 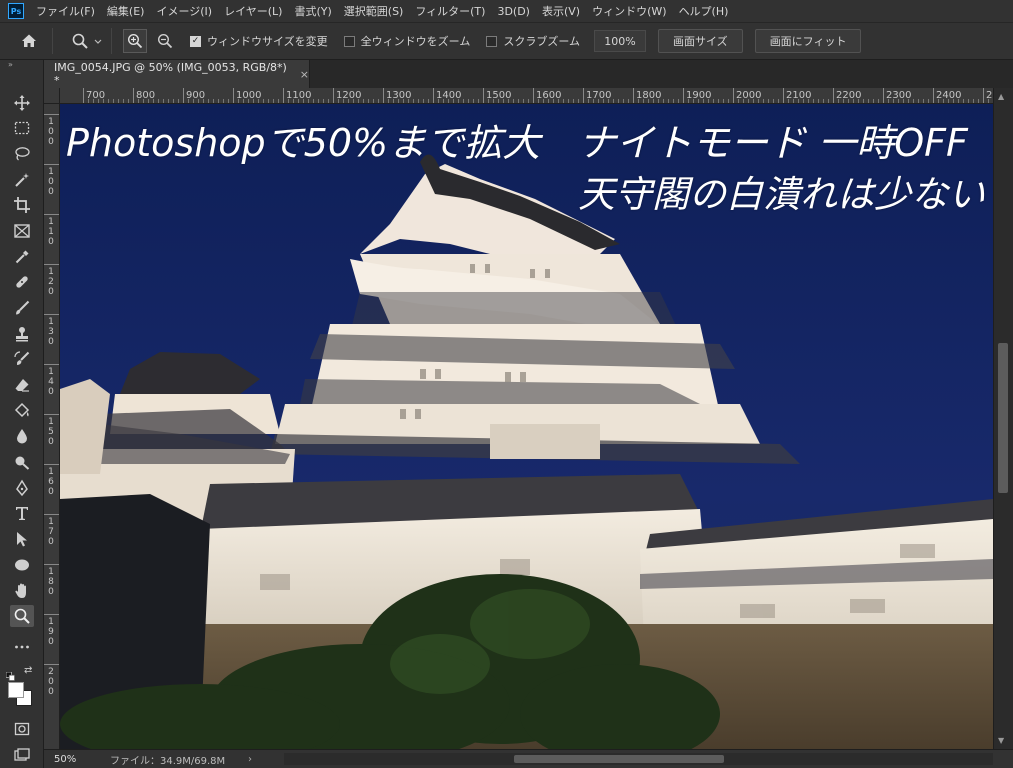 What do you see at coordinates (22, 103) in the screenshot?
I see `move-tool` at bounding box center [22, 103].